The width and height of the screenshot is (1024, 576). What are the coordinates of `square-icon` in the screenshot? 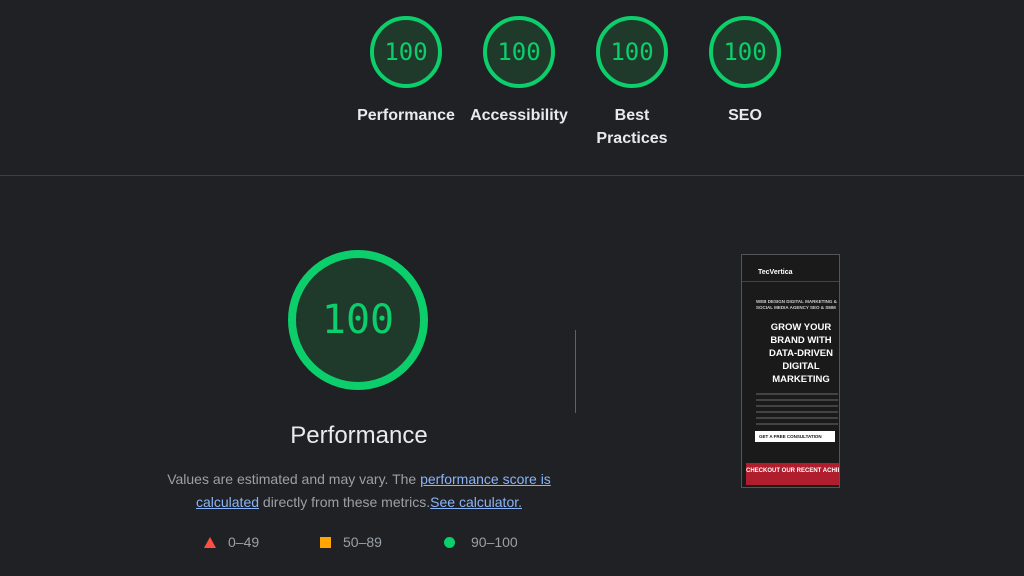 It's located at (325, 542).